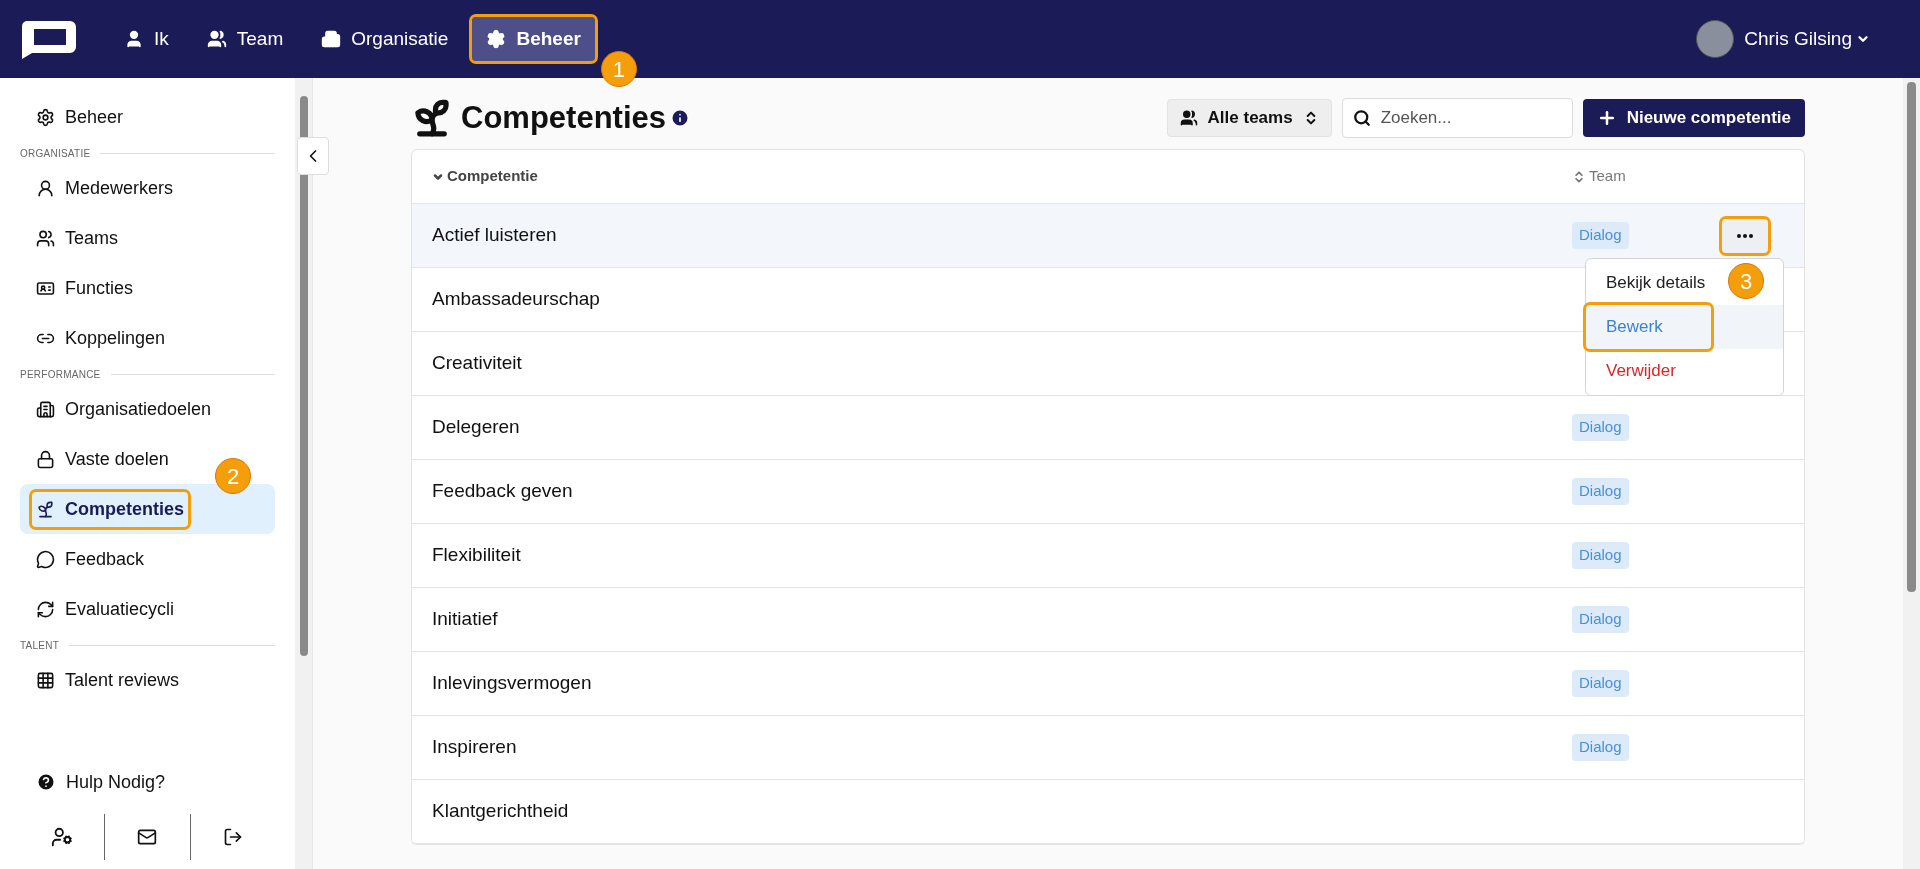  I want to click on lock-icon, so click(45, 459).